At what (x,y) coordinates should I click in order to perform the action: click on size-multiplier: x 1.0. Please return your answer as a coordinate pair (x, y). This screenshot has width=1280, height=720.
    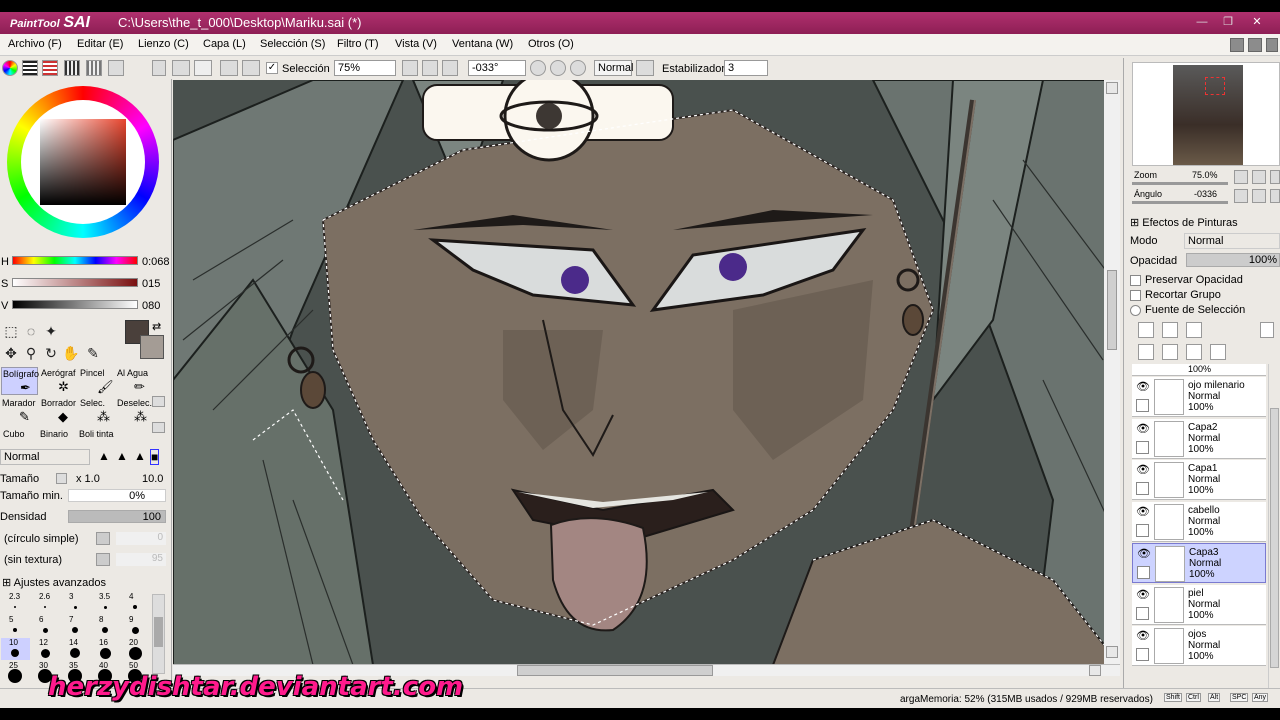
    Looking at the image, I should click on (88, 479).